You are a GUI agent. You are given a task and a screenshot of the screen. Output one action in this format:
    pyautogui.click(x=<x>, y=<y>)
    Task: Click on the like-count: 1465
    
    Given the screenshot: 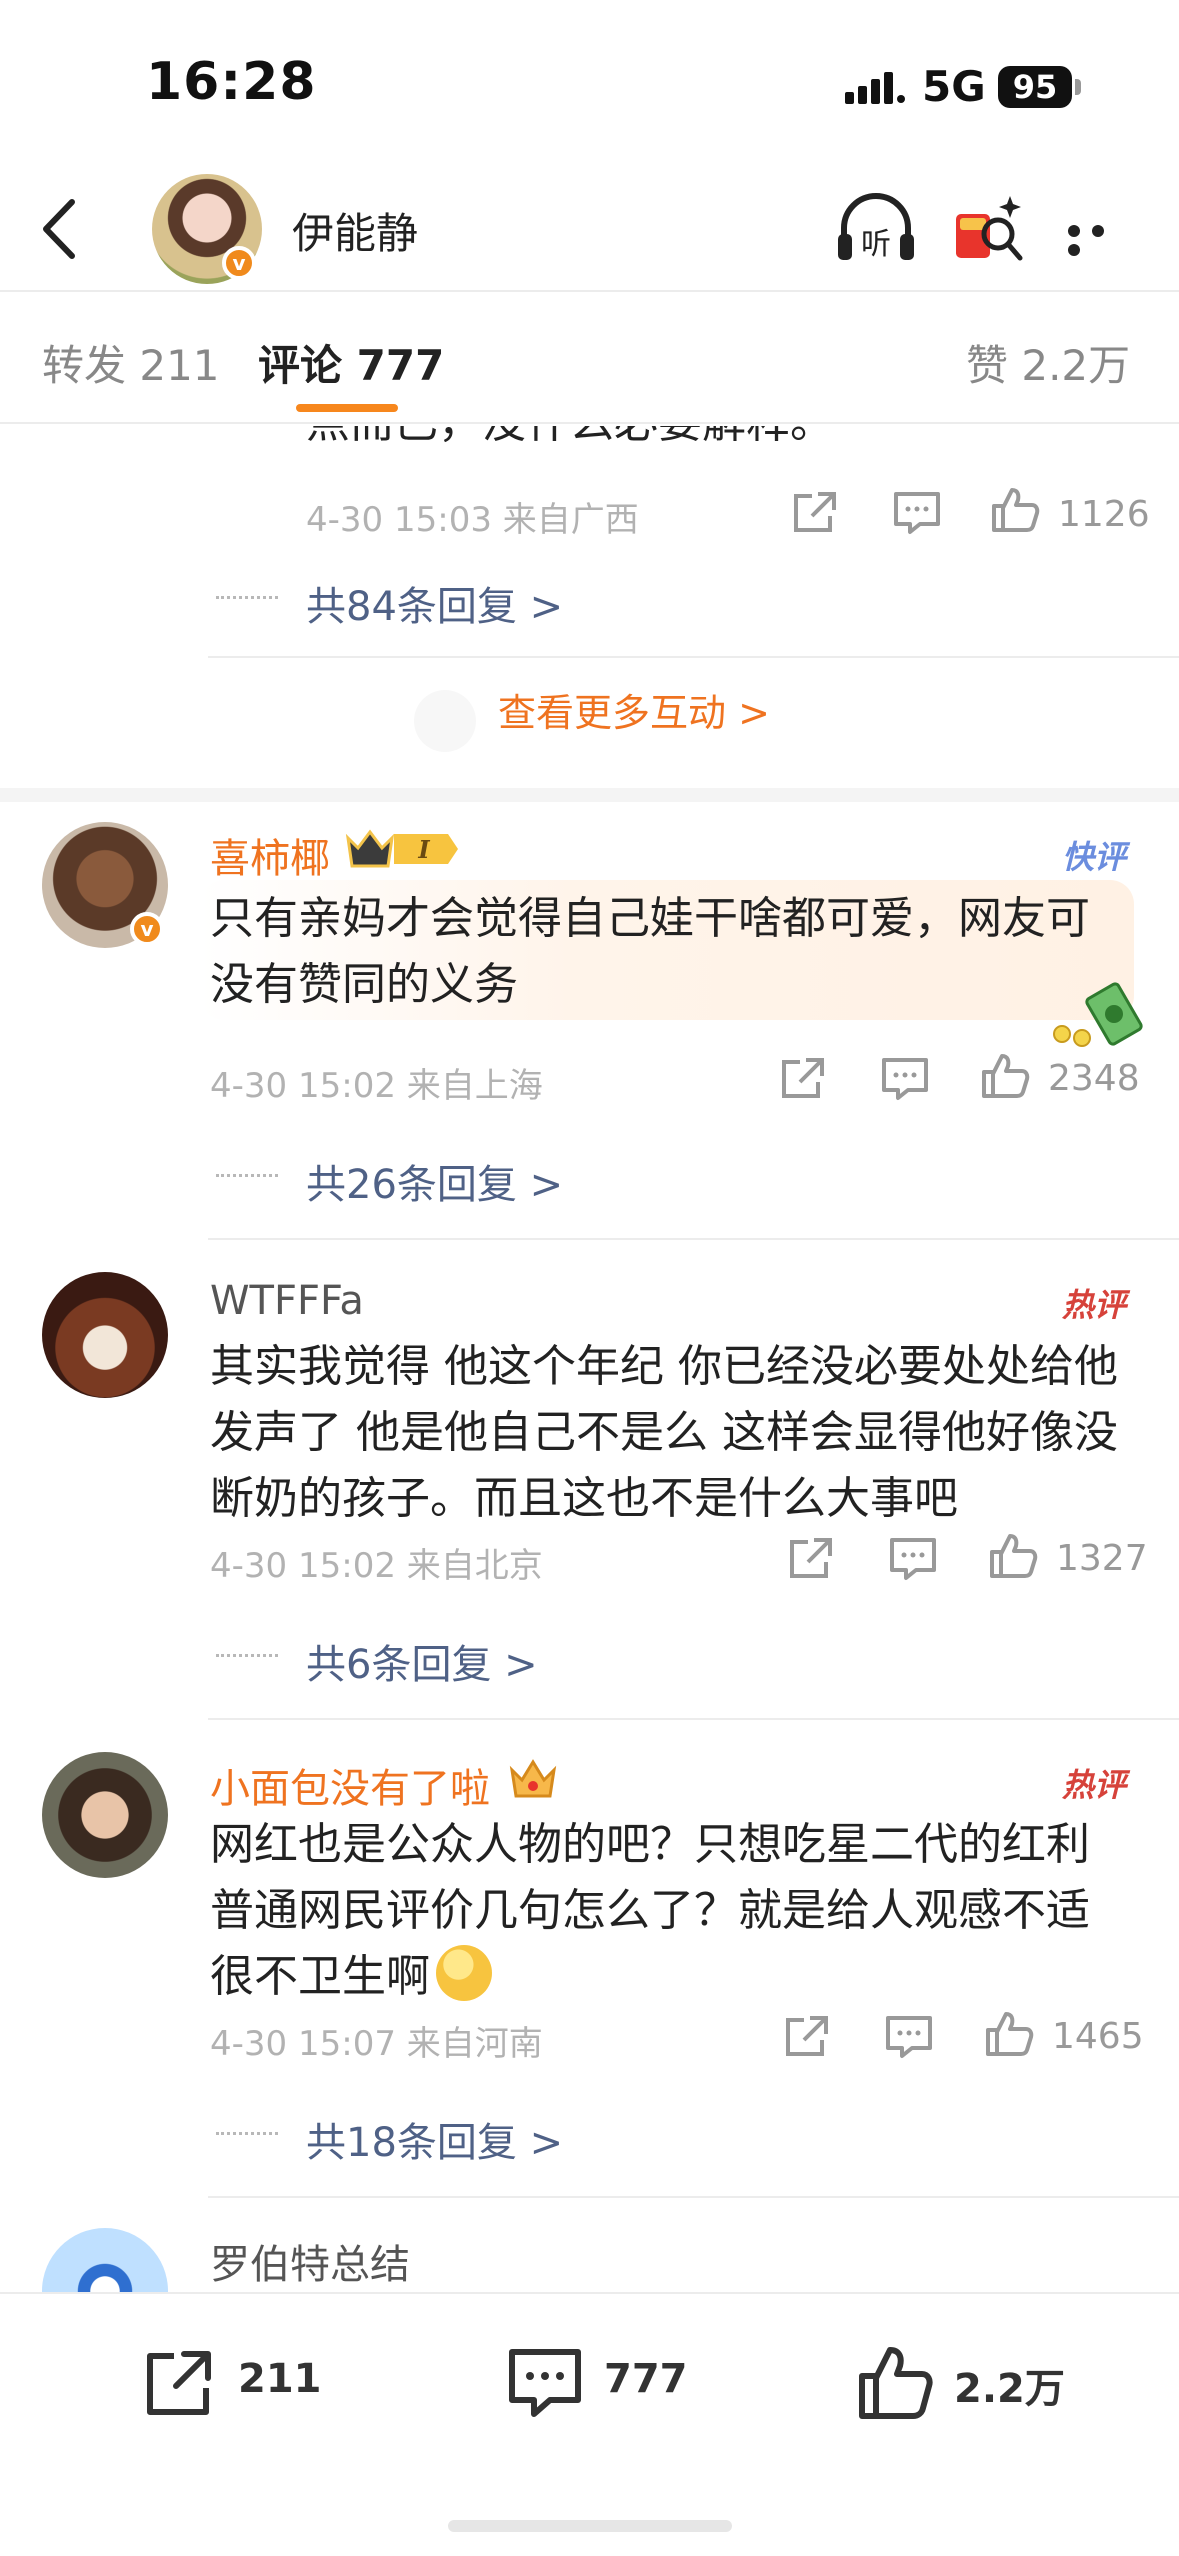 What is the action you would take?
    pyautogui.click(x=1098, y=2036)
    